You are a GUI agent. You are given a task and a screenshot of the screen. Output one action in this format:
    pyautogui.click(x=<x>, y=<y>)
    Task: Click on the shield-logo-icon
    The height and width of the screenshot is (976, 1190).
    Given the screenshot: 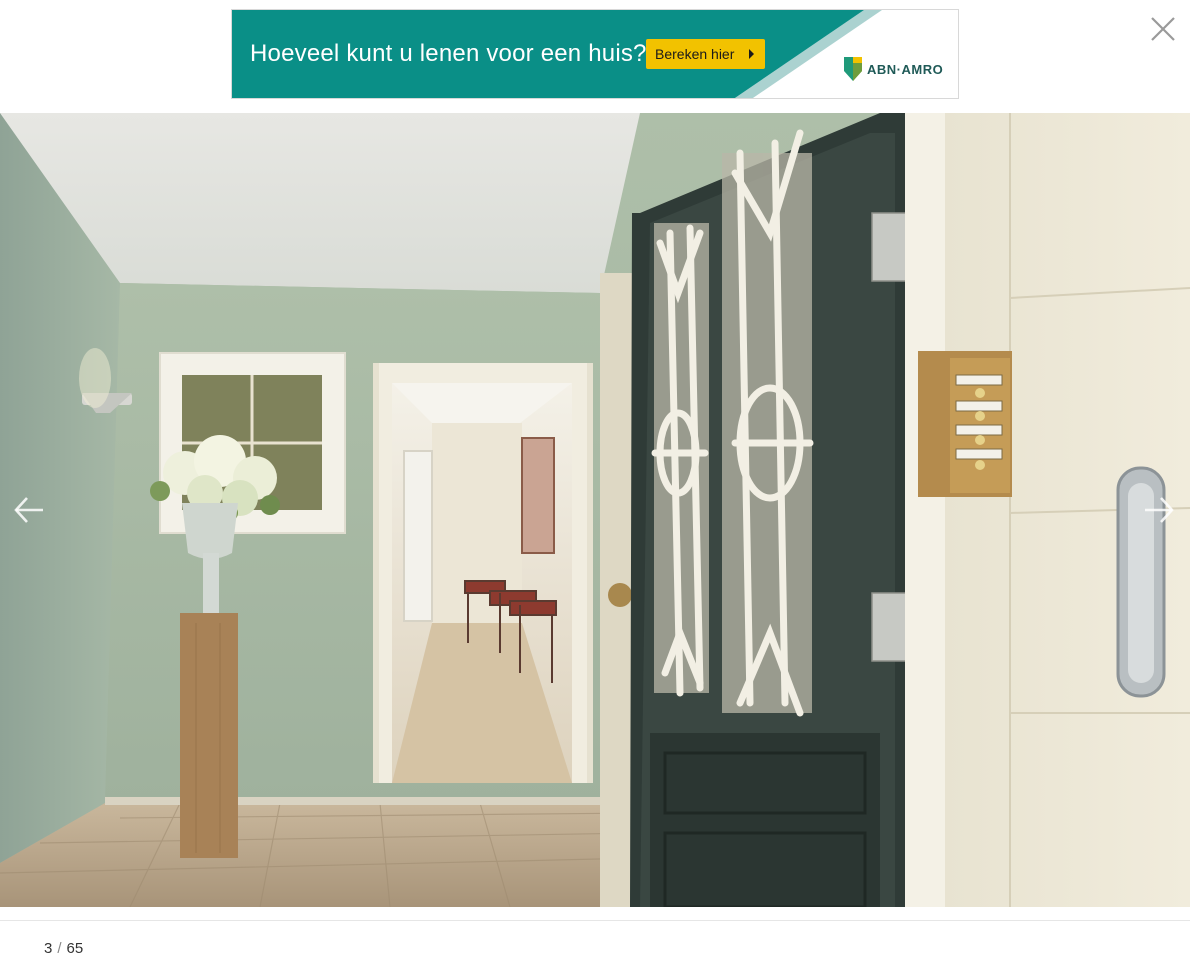 What is the action you would take?
    pyautogui.click(x=853, y=69)
    